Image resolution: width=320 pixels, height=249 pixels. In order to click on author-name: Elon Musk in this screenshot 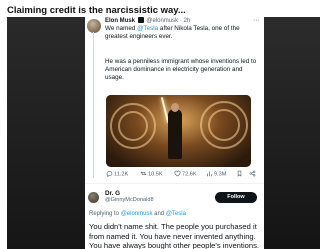, I will do `click(120, 21)`.